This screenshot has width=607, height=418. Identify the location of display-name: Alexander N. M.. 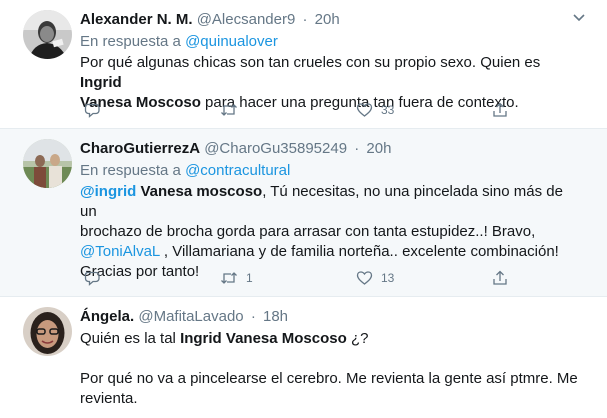
(136, 19).